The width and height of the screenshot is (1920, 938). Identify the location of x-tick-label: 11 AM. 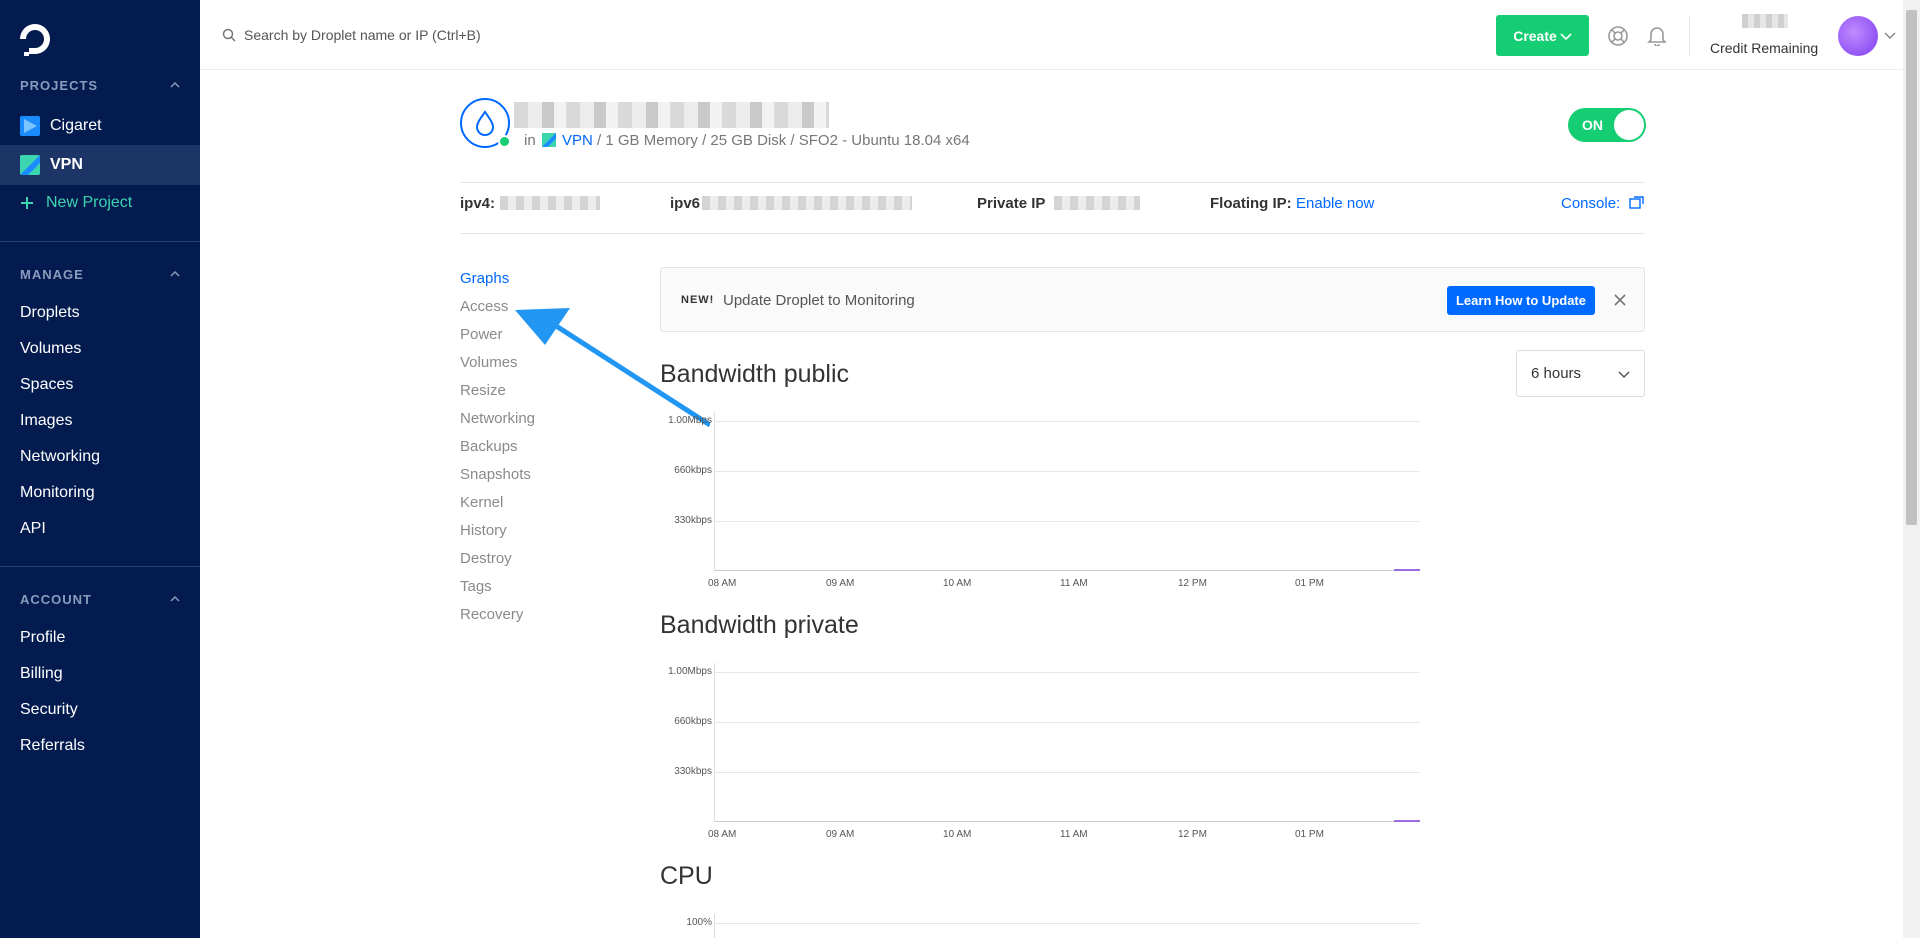
(1074, 583).